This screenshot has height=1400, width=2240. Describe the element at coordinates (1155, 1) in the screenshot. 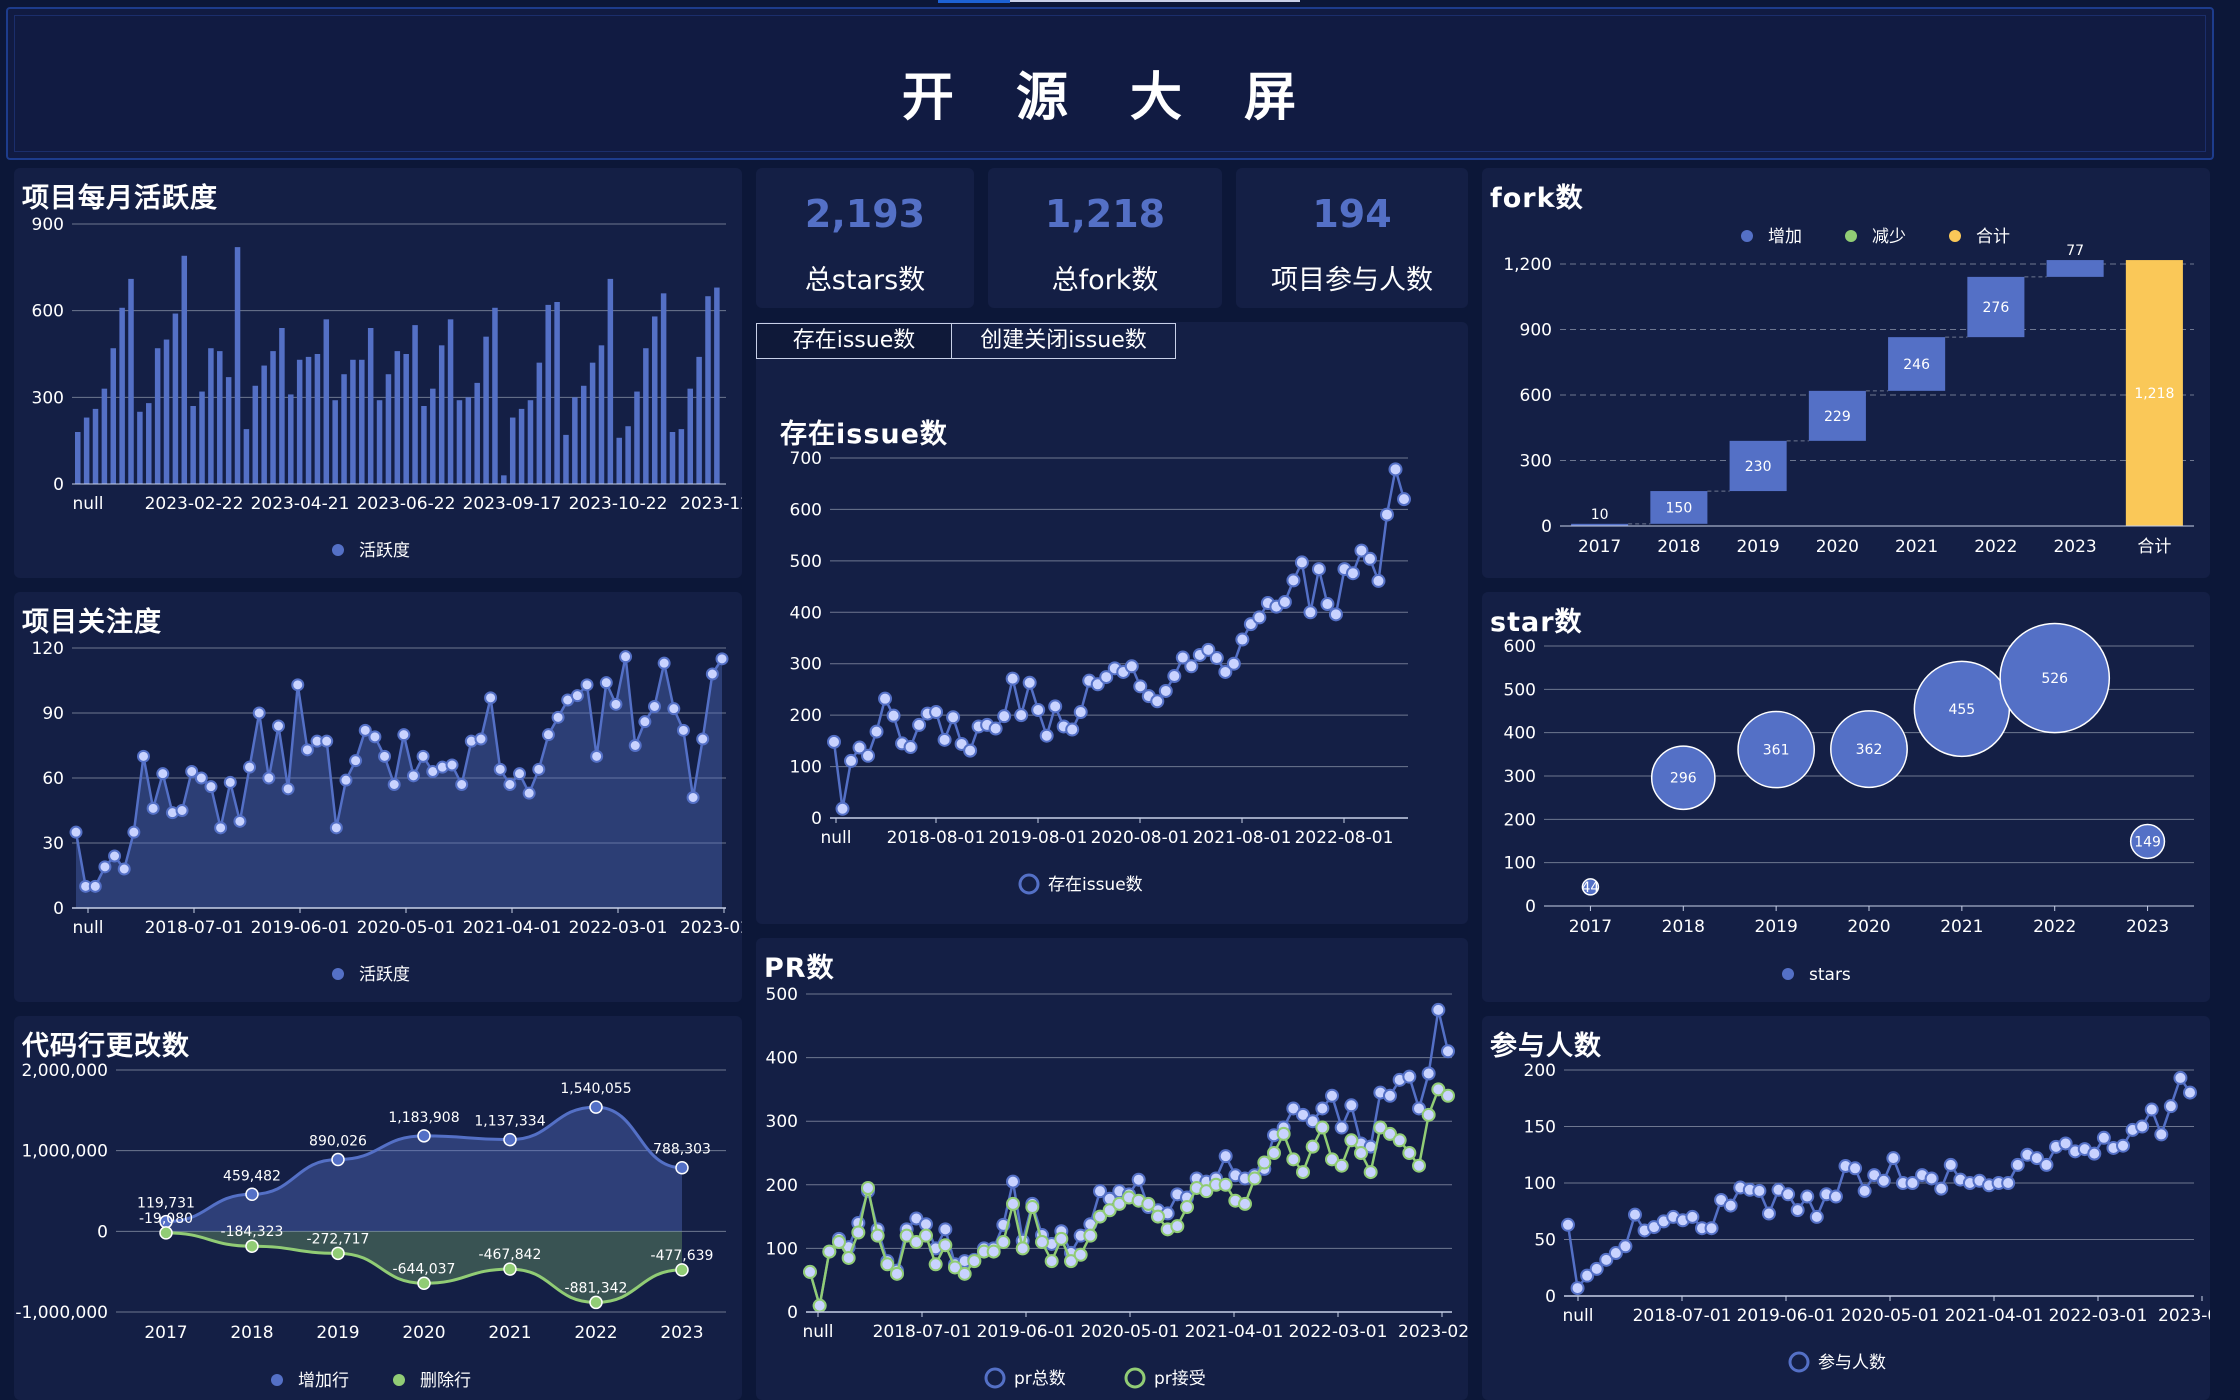

I see `top-tab-inactive` at that location.